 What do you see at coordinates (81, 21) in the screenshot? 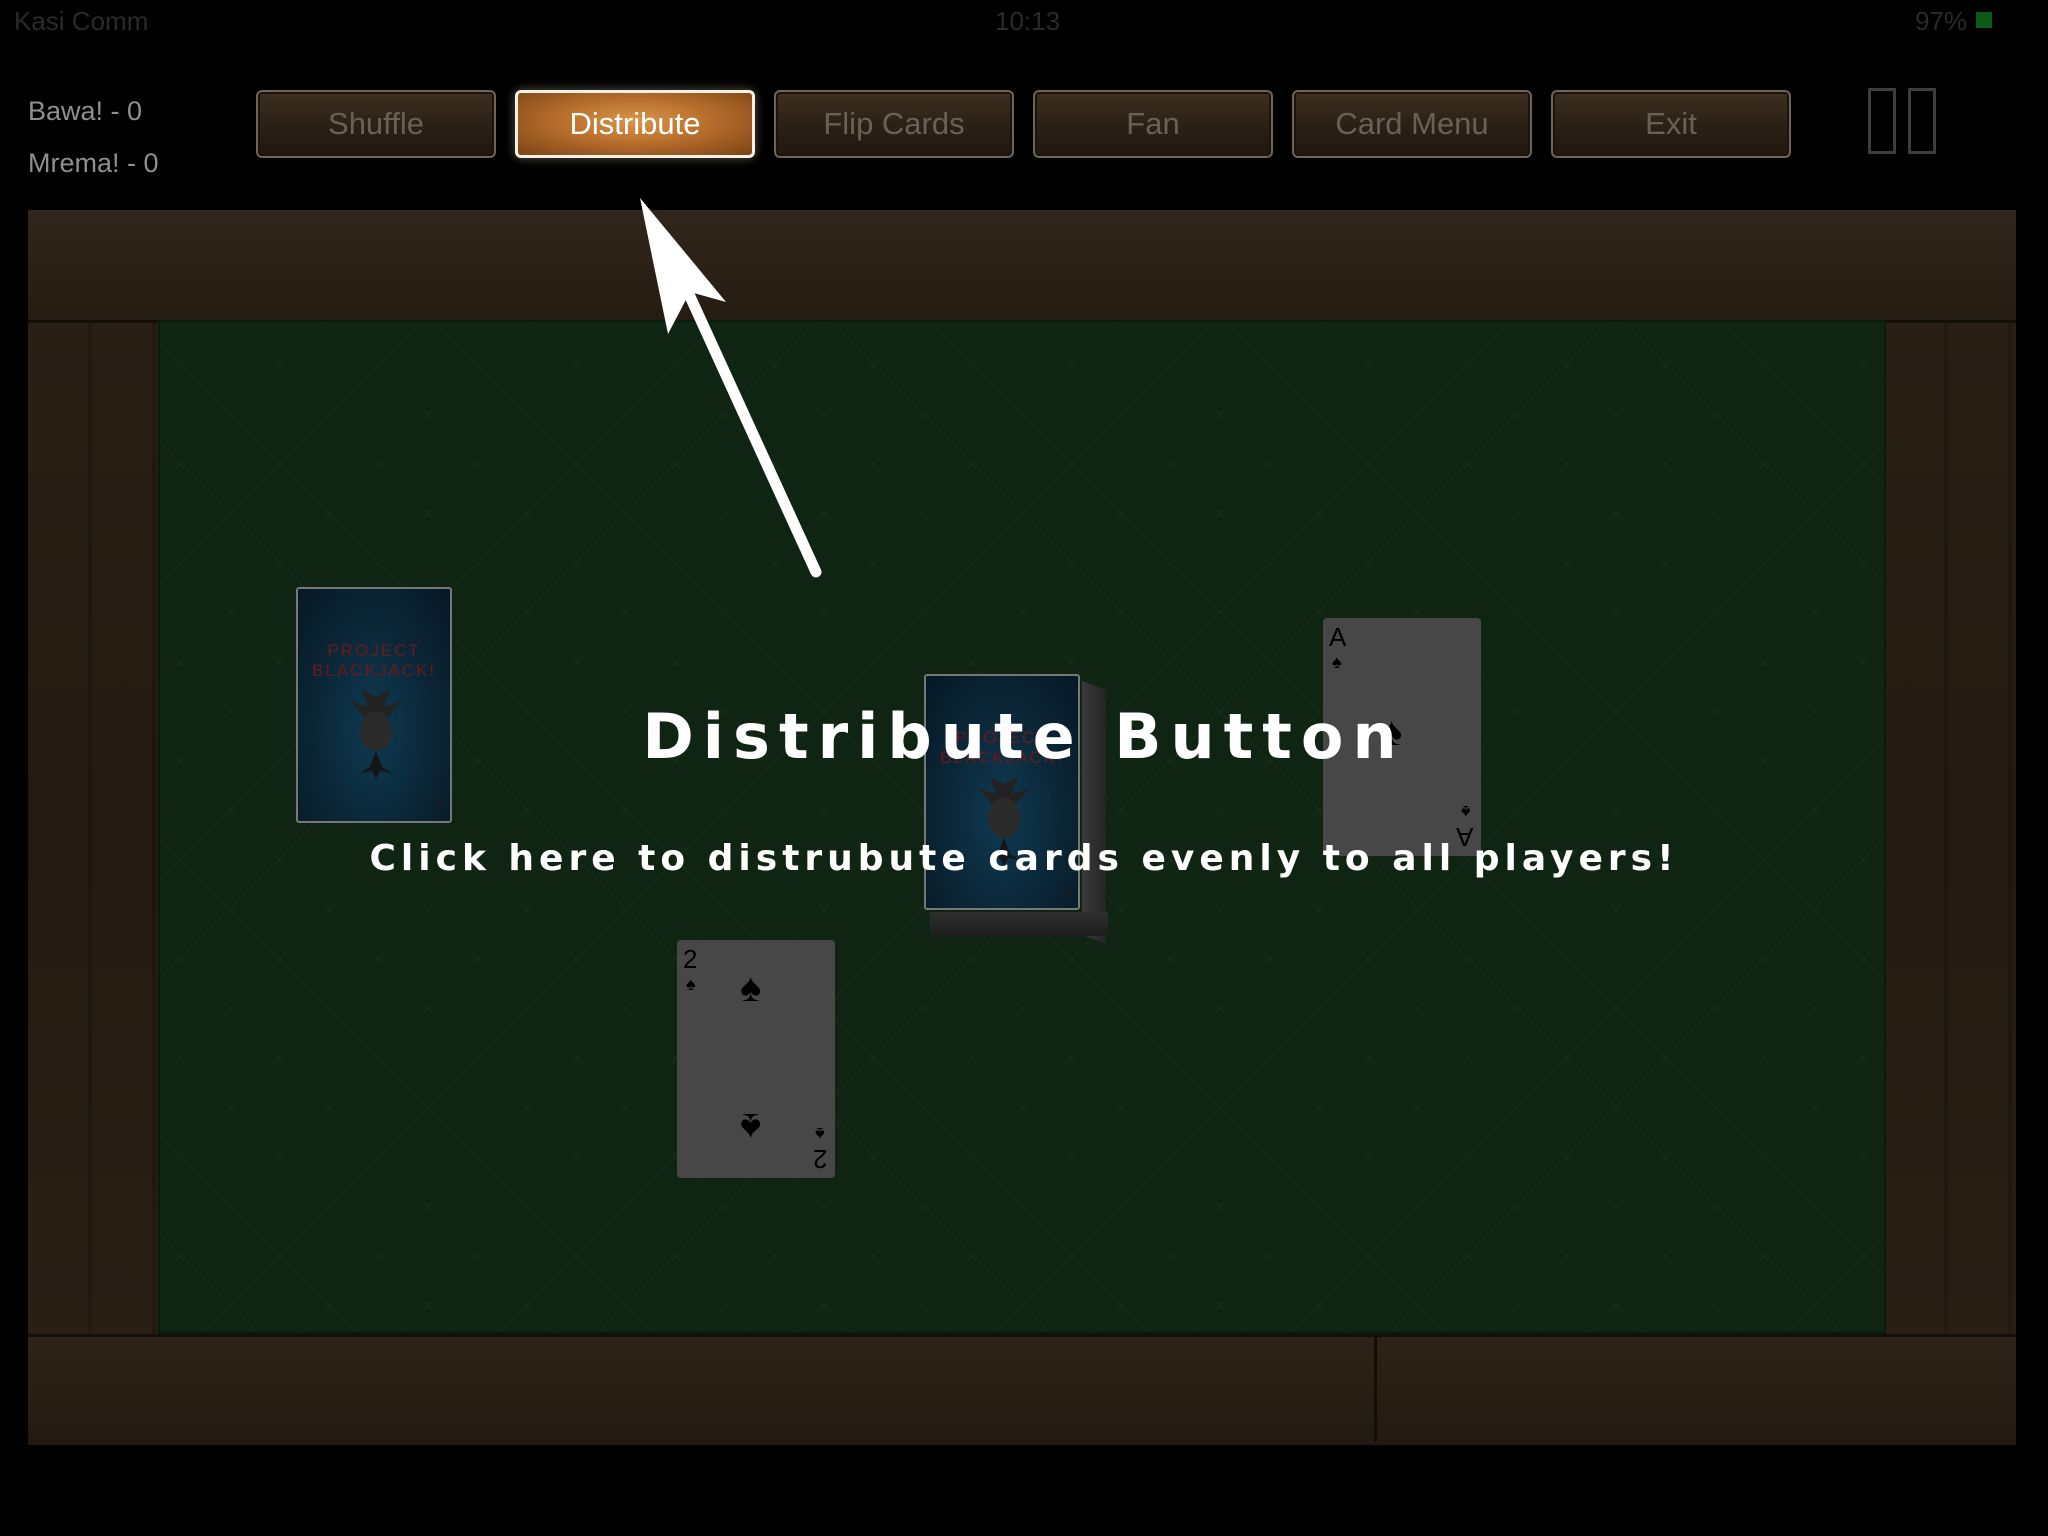
I see `carrier-label: Kasi Comm` at bounding box center [81, 21].